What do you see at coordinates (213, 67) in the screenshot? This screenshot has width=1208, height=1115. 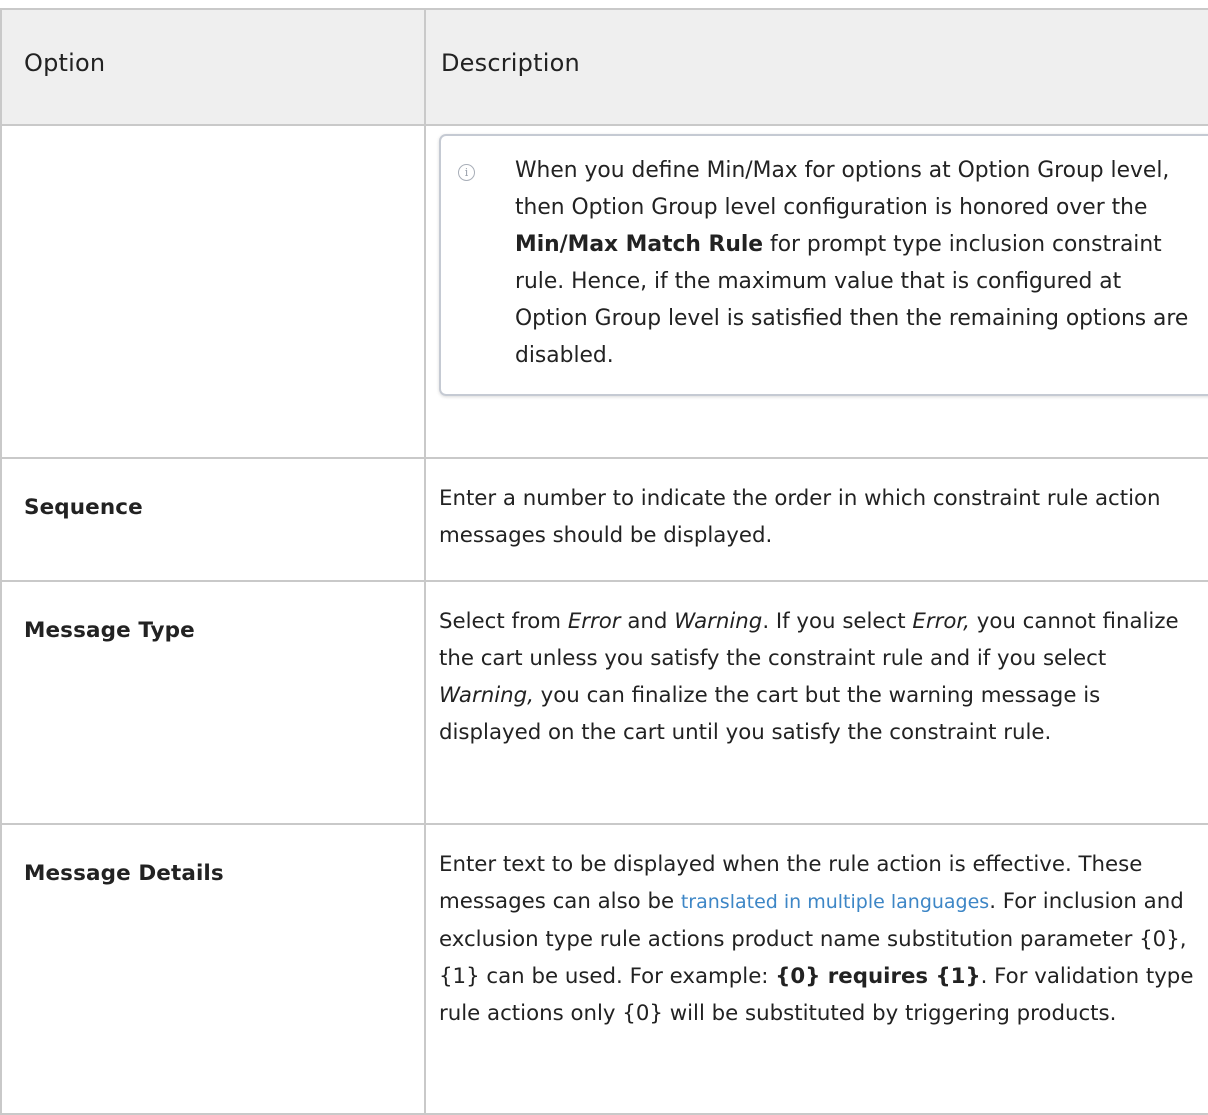 I see `header-option-cell: Option` at bounding box center [213, 67].